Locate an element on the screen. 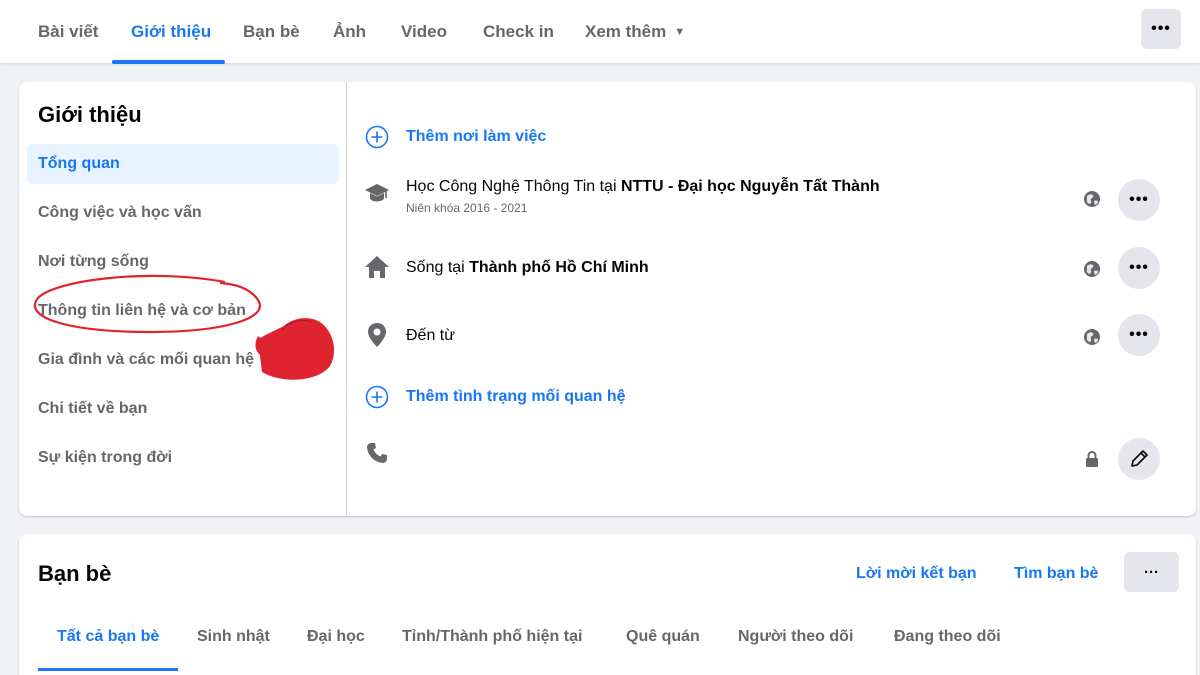 This screenshot has height=675, width=1200. sidebar-item-places-lived: Nơi từng sống is located at coordinates (183, 262).